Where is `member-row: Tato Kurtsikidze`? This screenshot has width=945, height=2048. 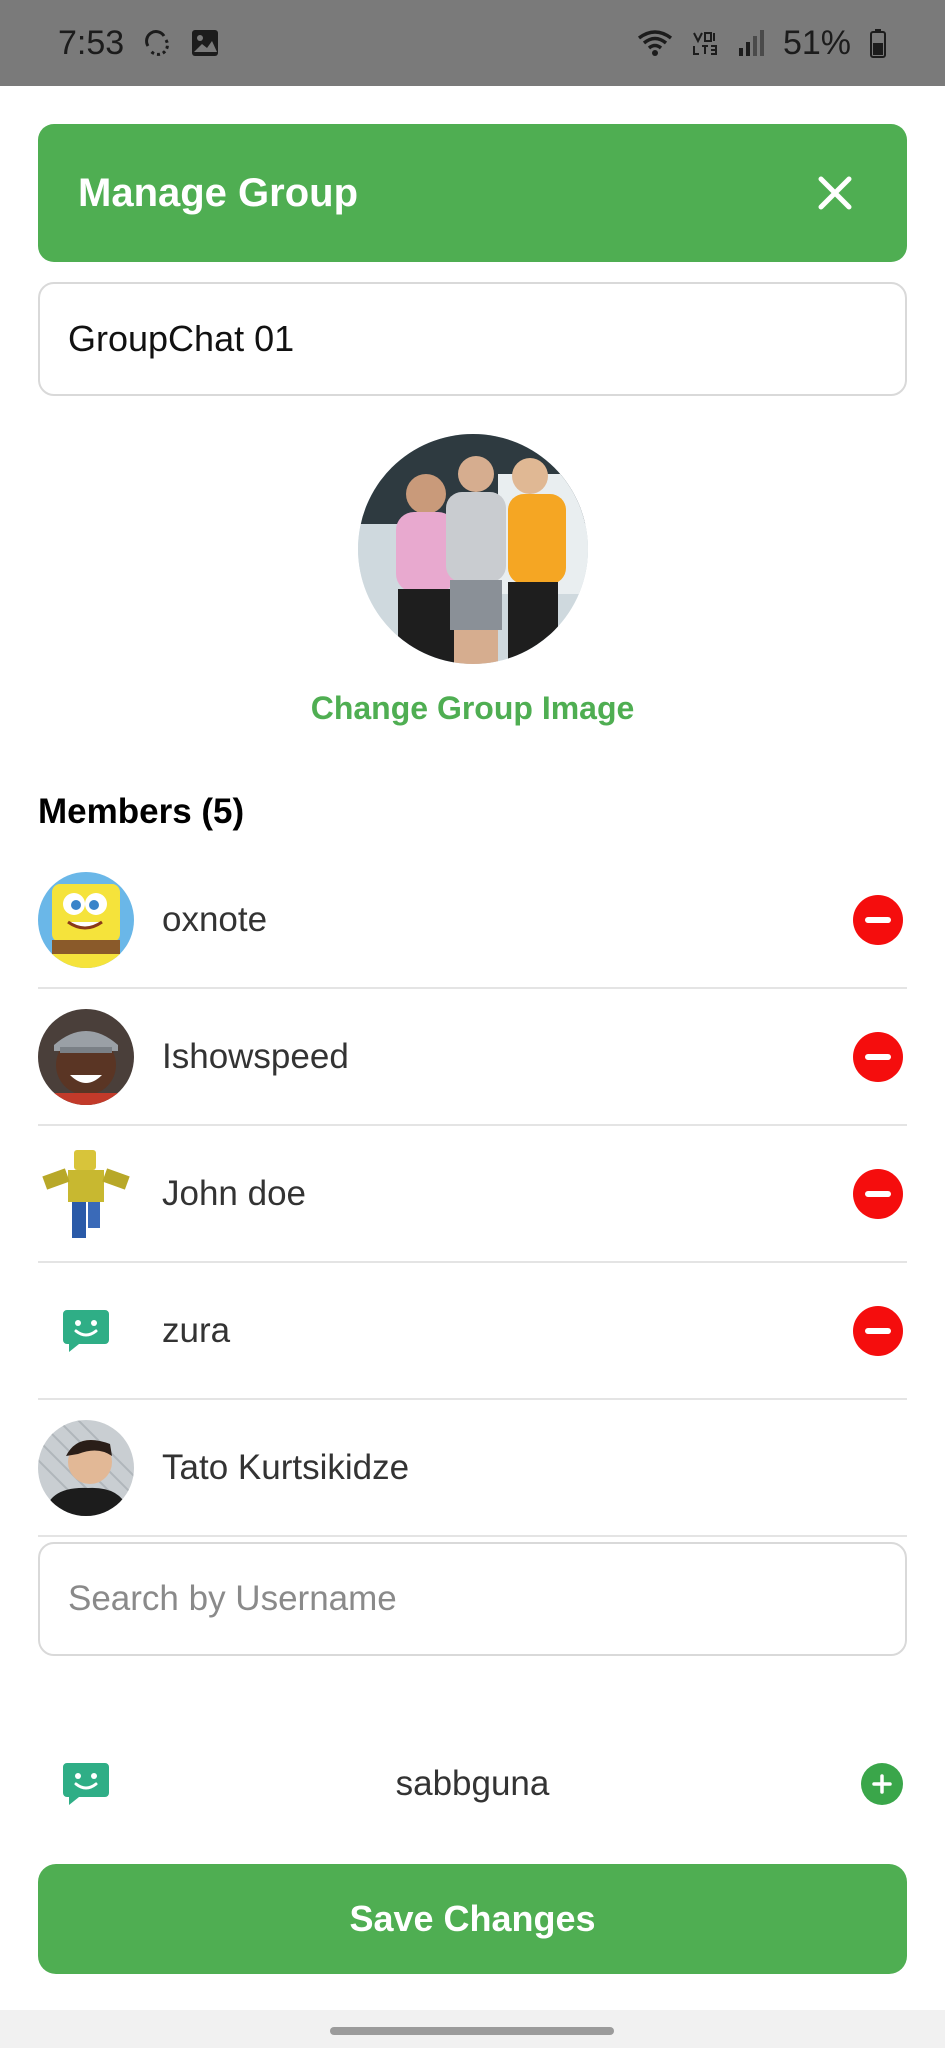
member-row: Tato Kurtsikidze is located at coordinates (472, 1468).